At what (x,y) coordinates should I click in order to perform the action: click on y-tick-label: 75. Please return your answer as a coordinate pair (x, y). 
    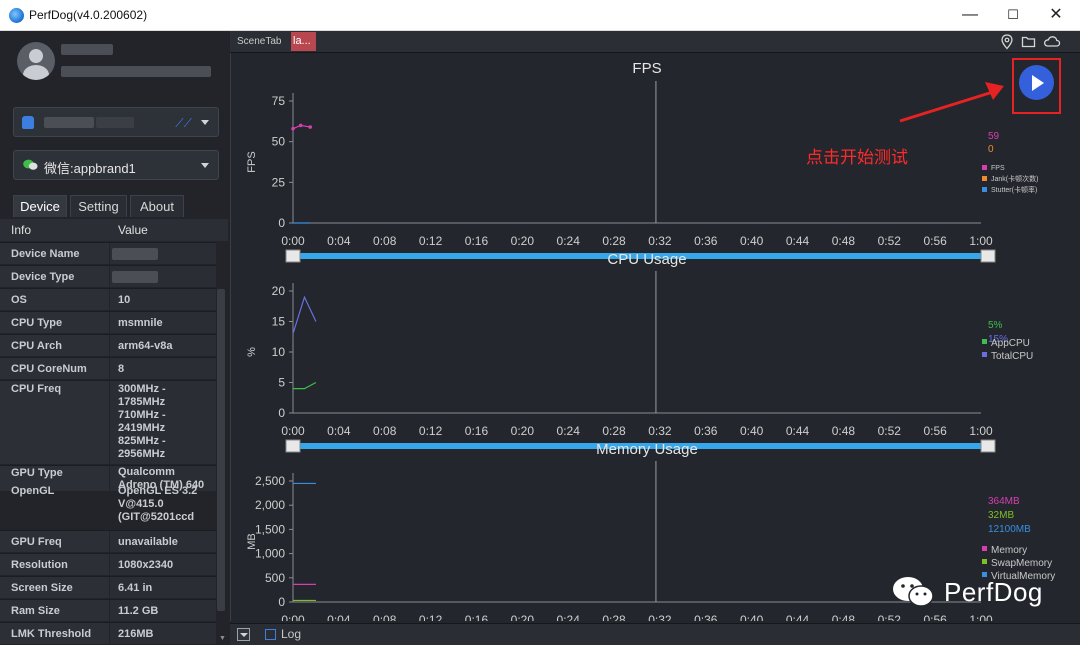
    Looking at the image, I should click on (279, 101).